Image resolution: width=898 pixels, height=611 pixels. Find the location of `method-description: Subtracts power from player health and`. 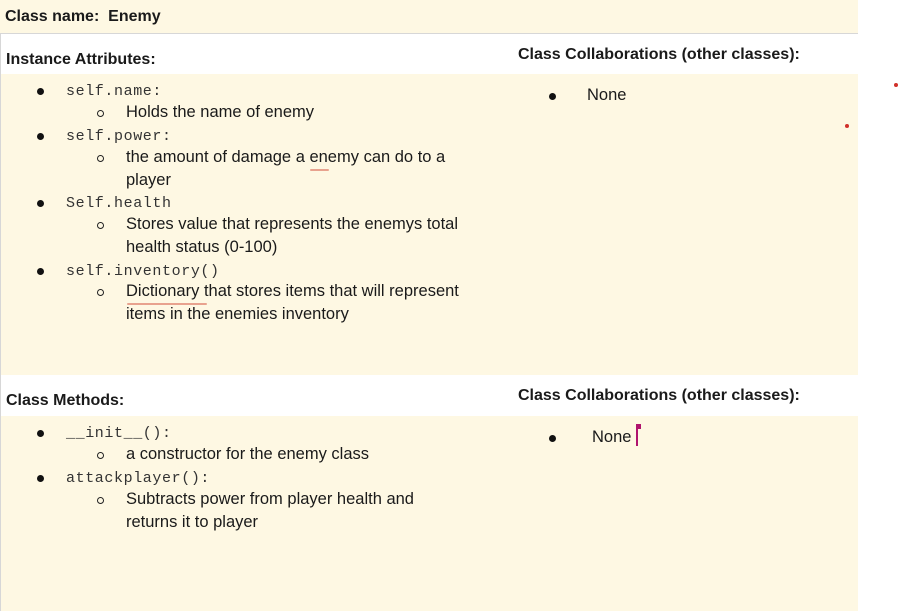

method-description: Subtracts power from player health and is located at coordinates (270, 499).